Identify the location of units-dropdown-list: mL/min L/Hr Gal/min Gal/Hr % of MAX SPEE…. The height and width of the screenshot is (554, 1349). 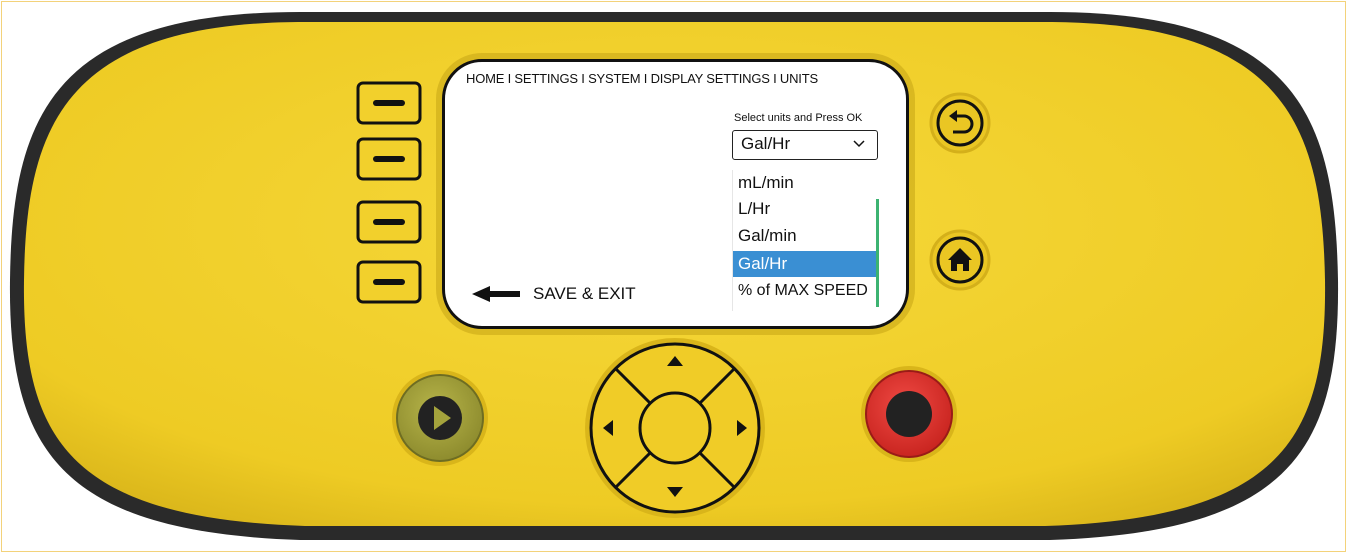
(806, 240).